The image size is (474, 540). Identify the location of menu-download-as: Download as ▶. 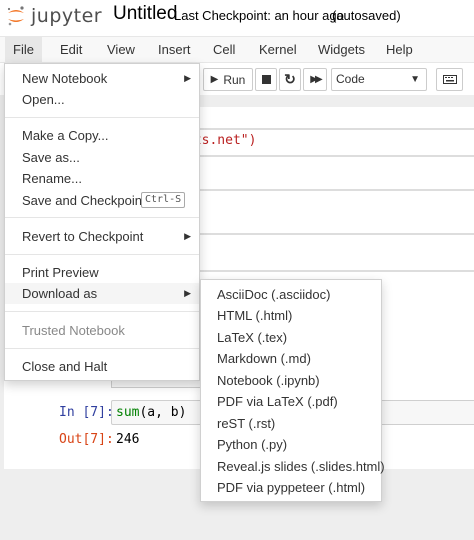
(102, 293).